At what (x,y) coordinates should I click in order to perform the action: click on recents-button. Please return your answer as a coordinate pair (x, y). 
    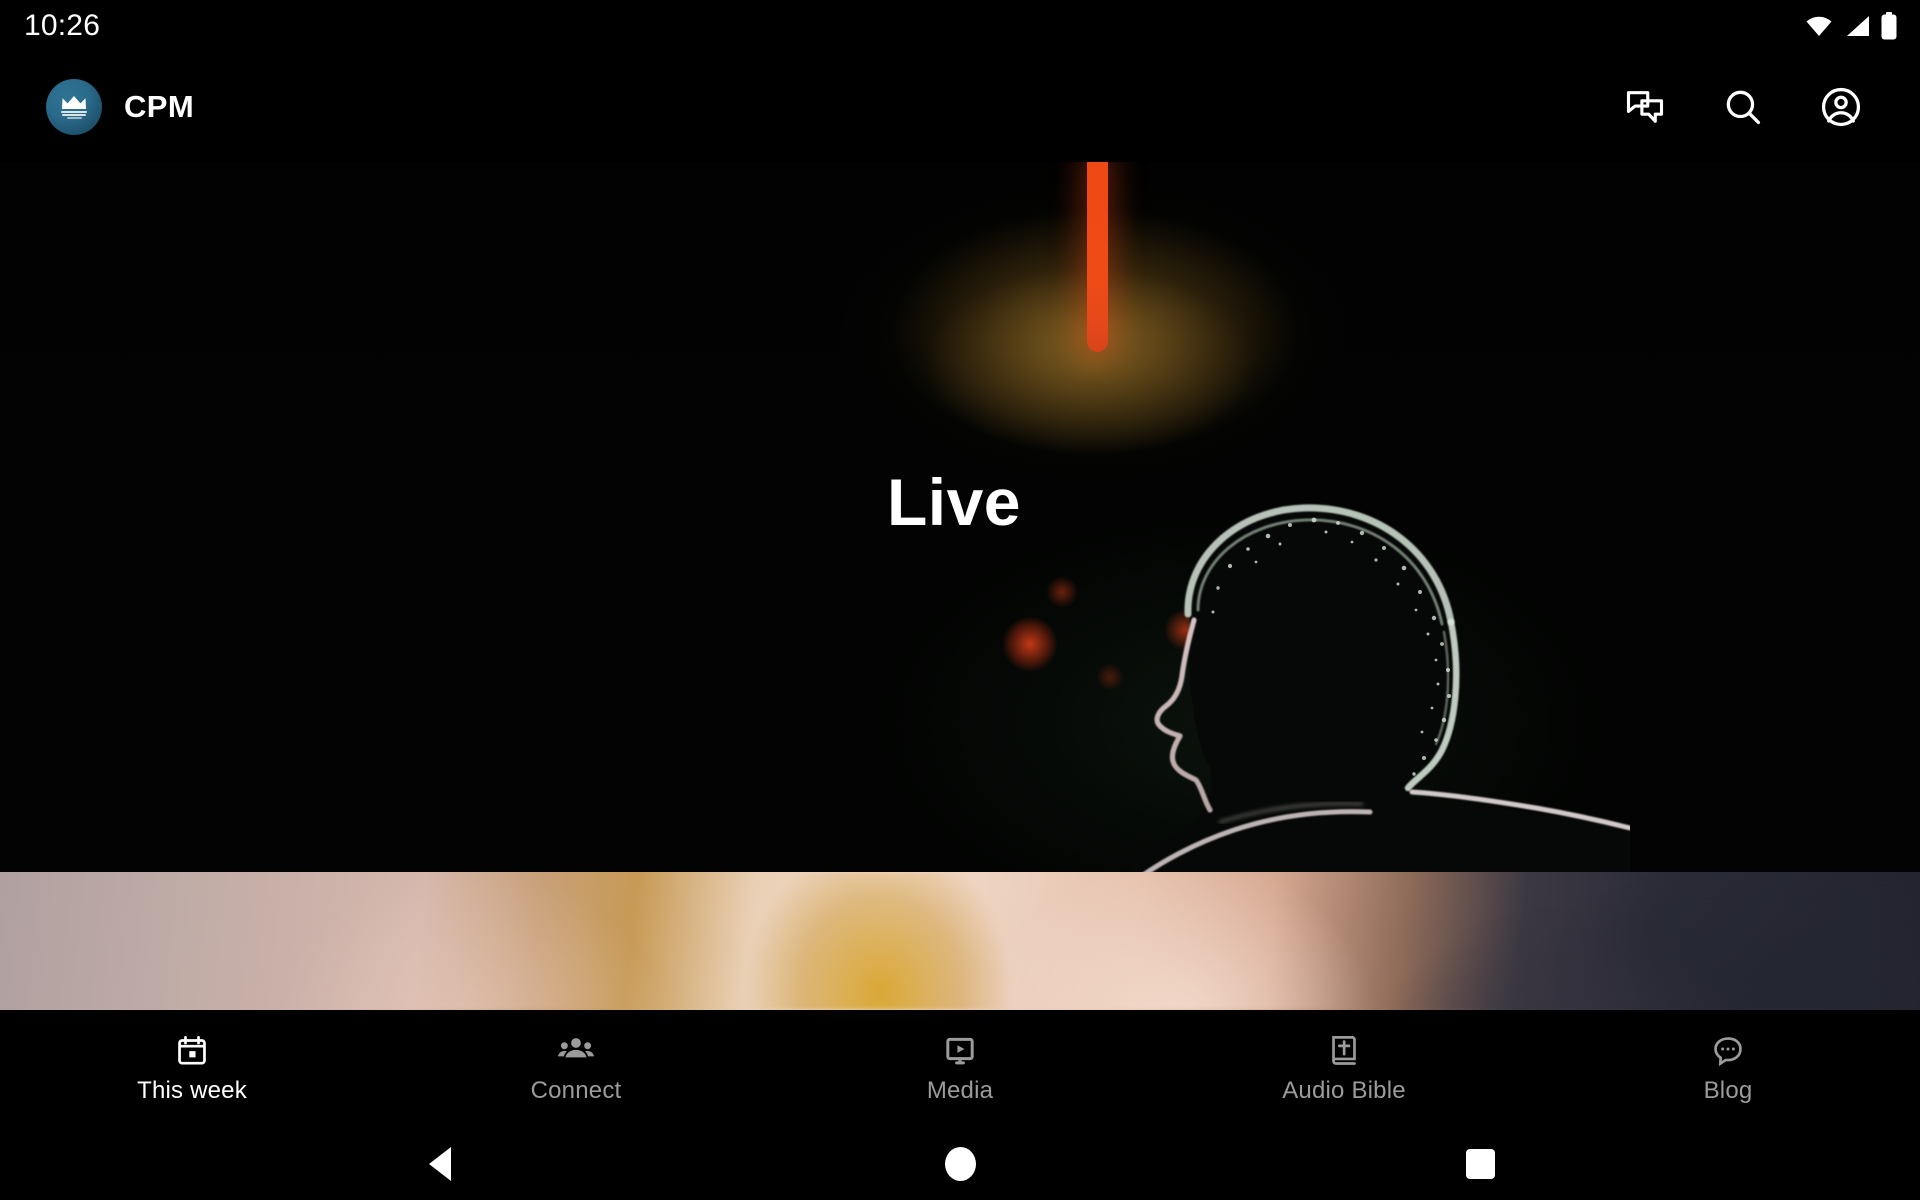
    Looking at the image, I should click on (1480, 1164).